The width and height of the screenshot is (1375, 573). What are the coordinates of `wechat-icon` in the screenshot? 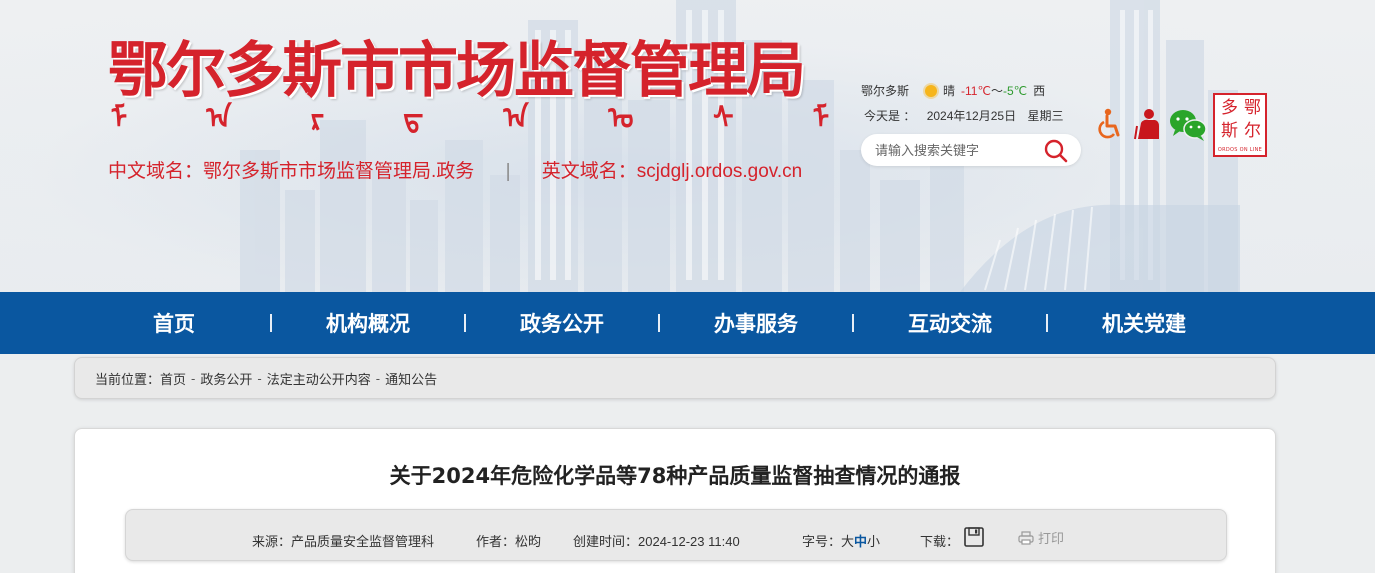 It's located at (1188, 125).